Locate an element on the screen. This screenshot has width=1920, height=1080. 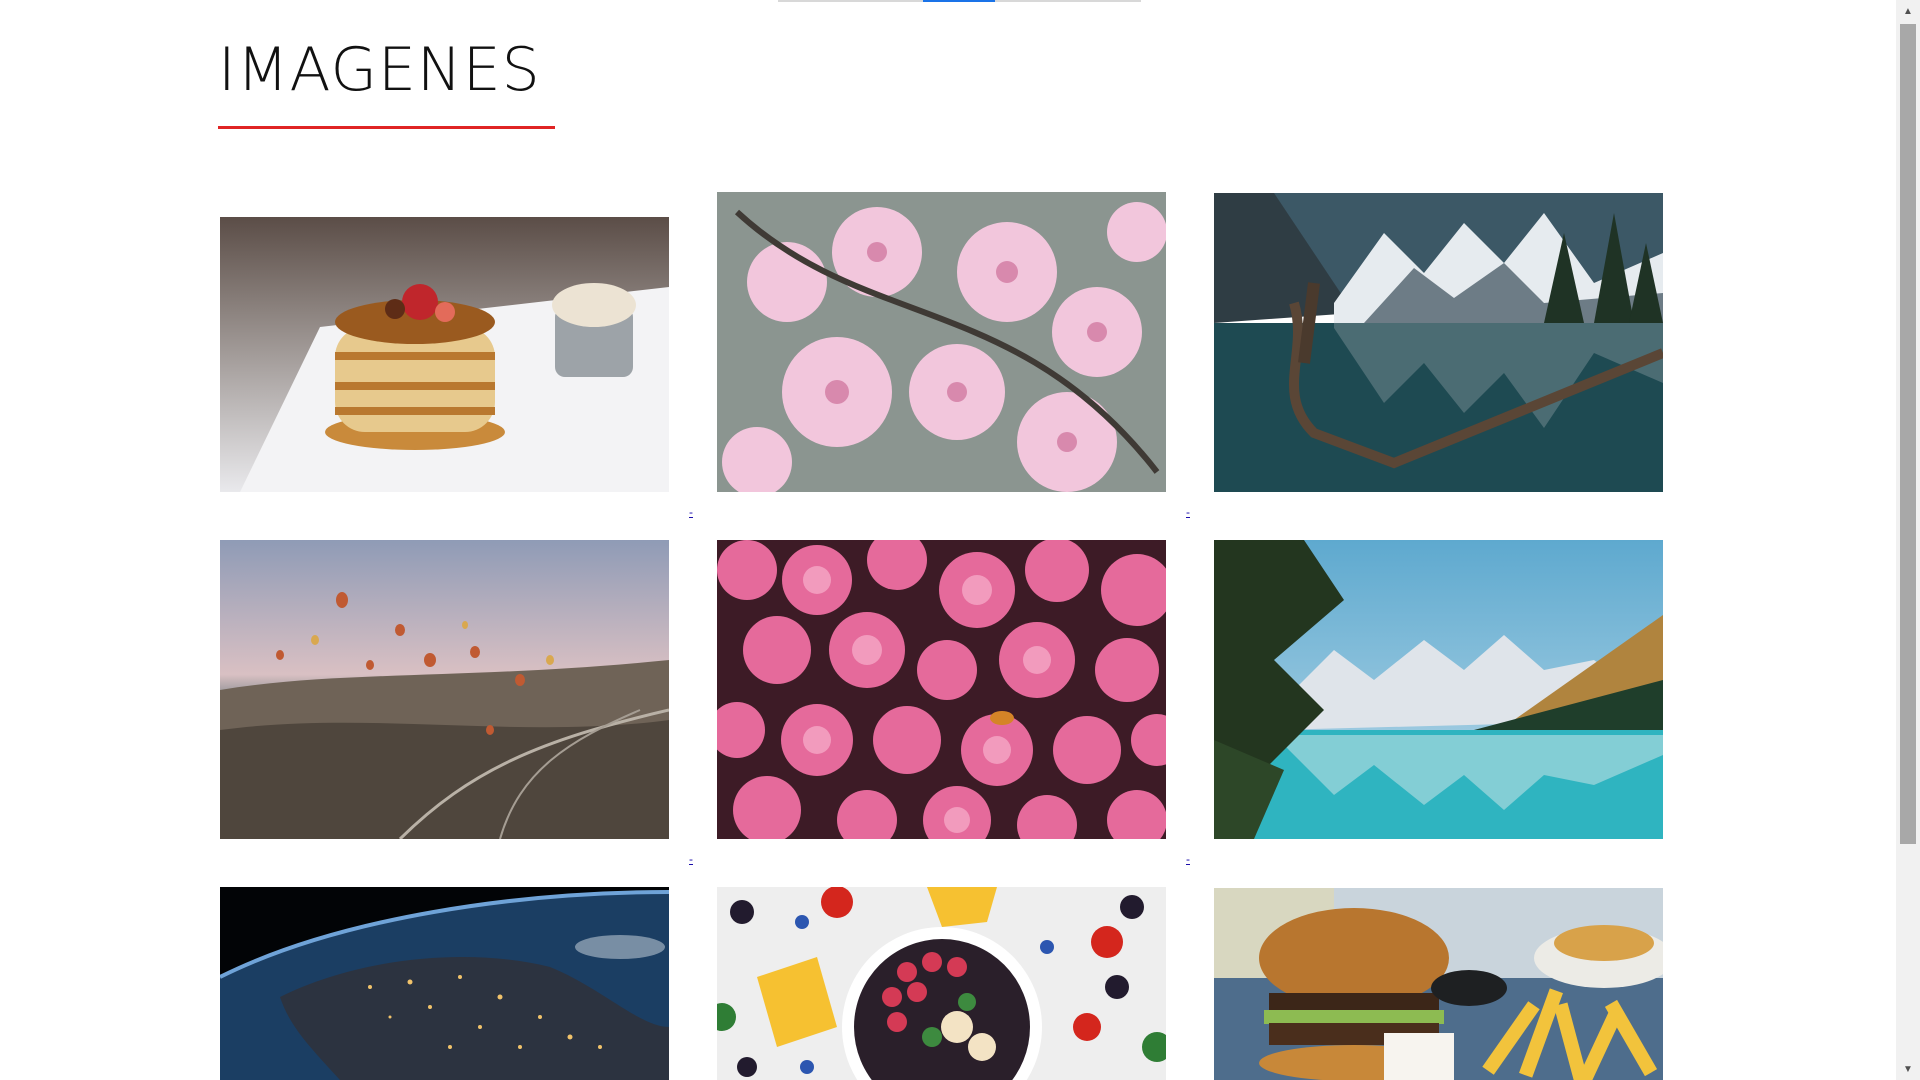
photo-hot-air-balloons is located at coordinates (444, 689).